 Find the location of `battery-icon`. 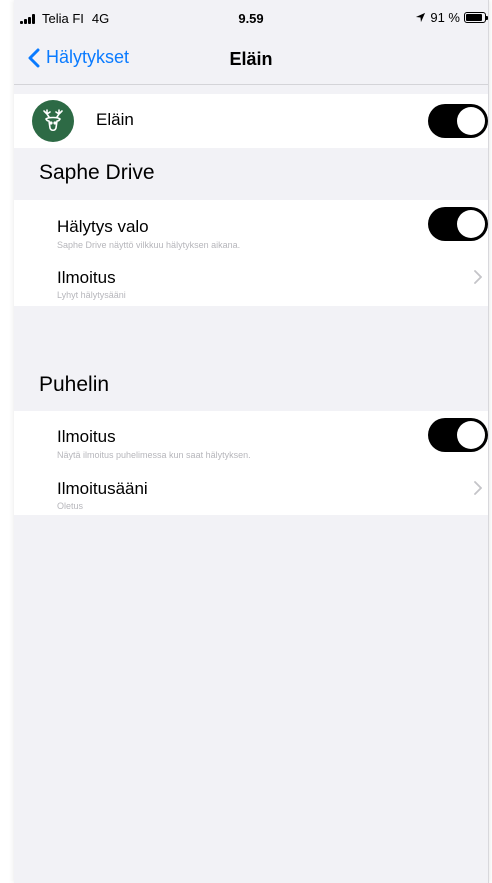

battery-icon is located at coordinates (476, 17).